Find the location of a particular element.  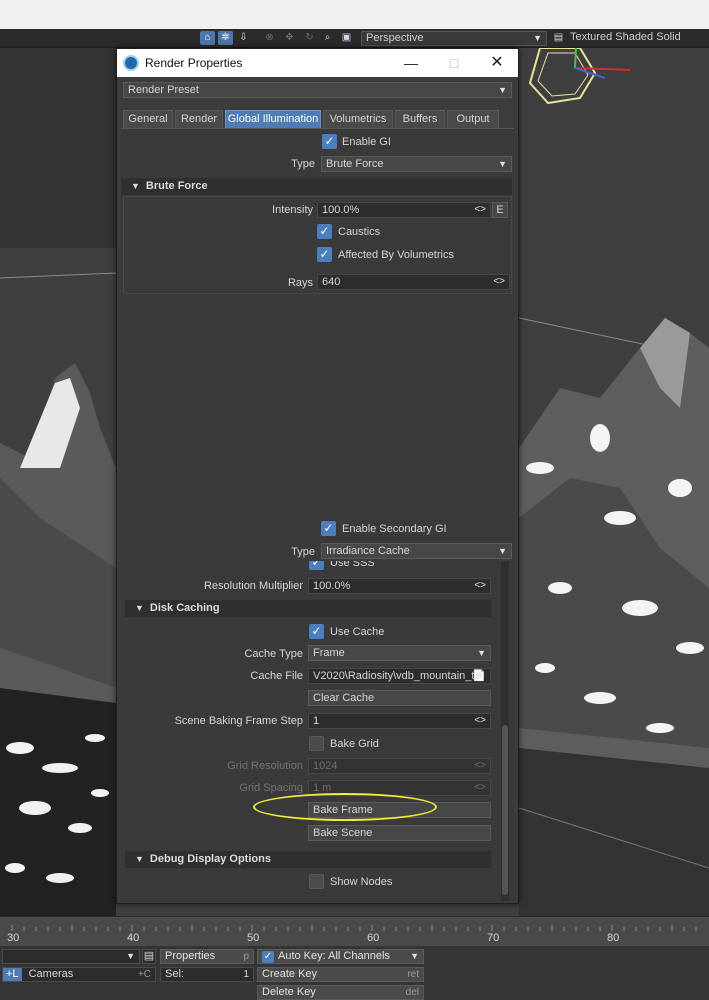

cameras-button: +L Cameras +C is located at coordinates (79, 974).